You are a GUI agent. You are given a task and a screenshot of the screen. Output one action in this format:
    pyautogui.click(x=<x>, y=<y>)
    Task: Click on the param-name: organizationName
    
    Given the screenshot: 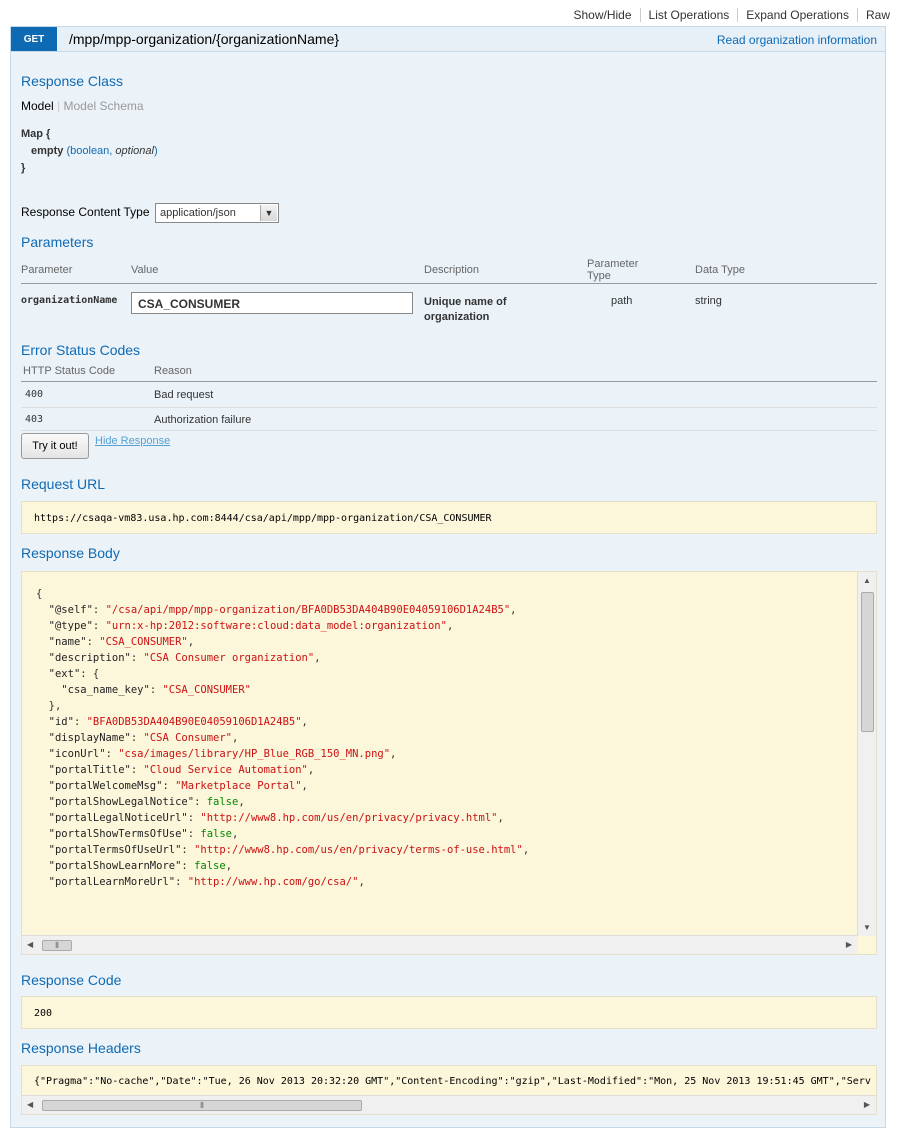 What is the action you would take?
    pyautogui.click(x=69, y=300)
    